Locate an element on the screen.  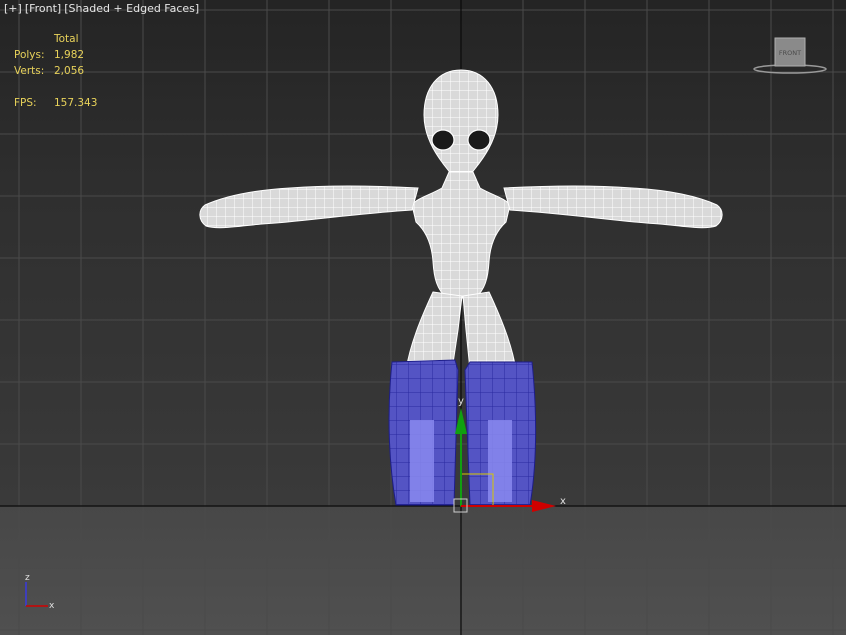
verts-value: 2,056 is located at coordinates (69, 71).